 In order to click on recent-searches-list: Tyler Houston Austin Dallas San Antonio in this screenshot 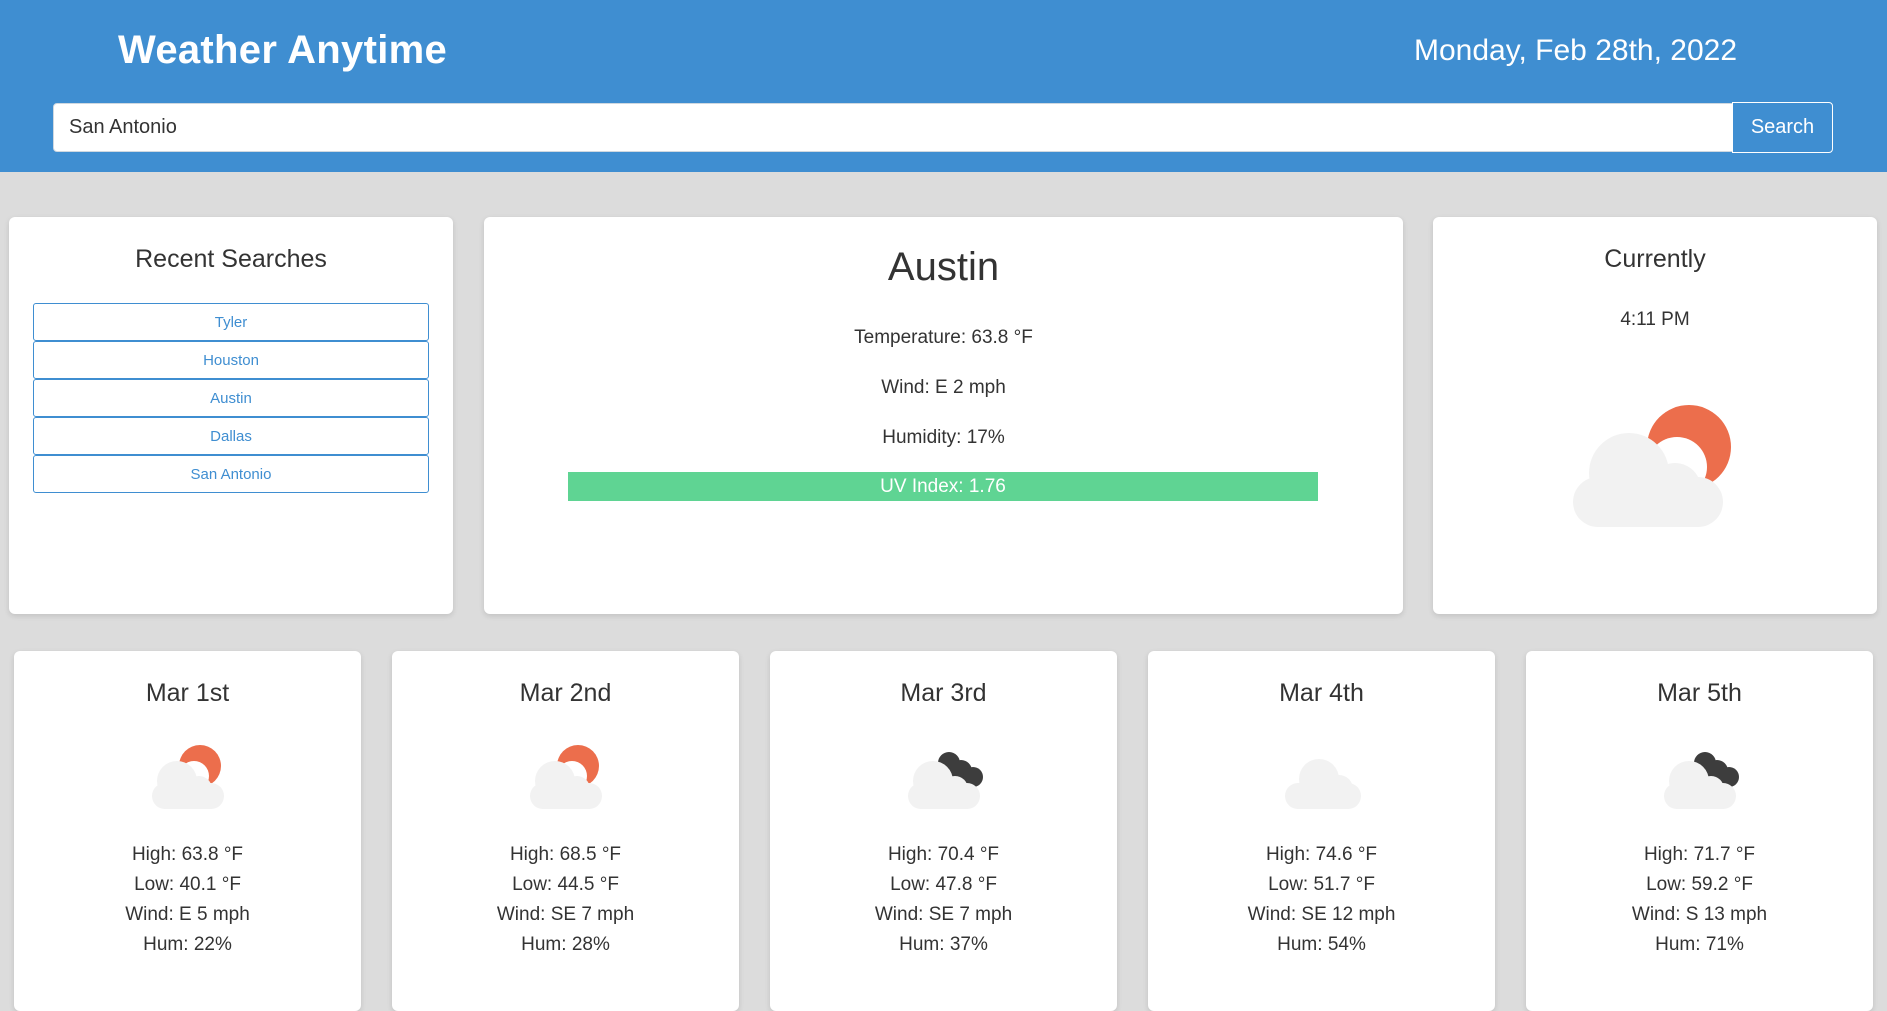, I will do `click(231, 398)`.